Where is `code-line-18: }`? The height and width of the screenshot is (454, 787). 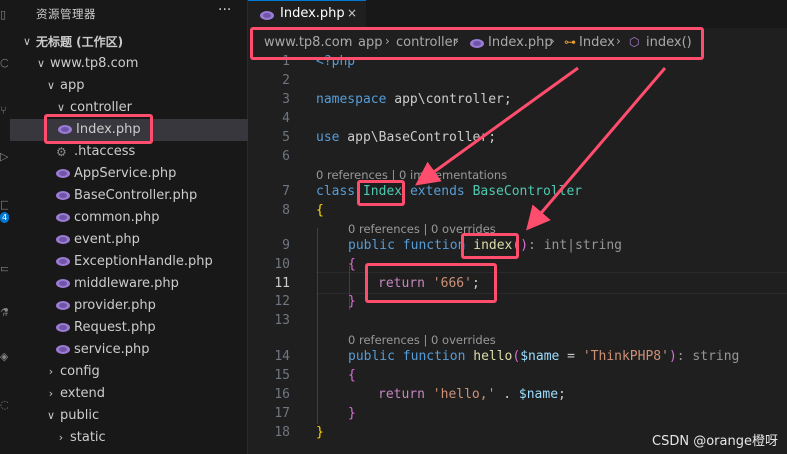
code-line-18: } is located at coordinates (320, 432).